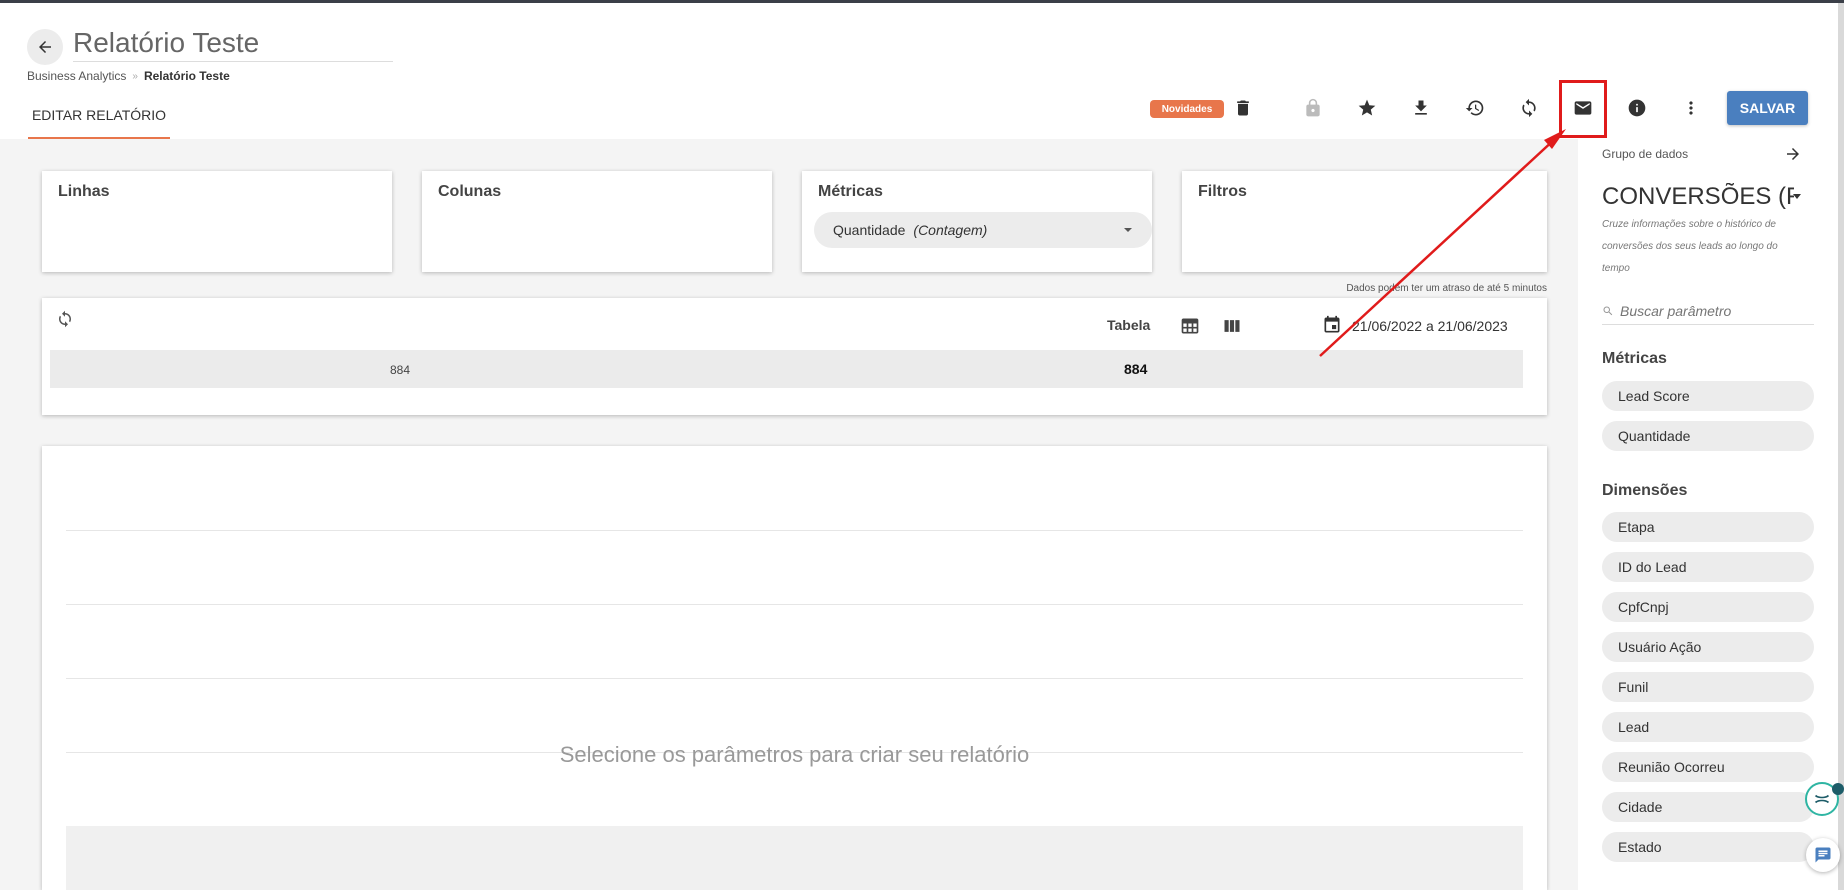 The image size is (1844, 890). What do you see at coordinates (99, 119) in the screenshot?
I see `tab-edit-report: EDITAR RELATÓRIO` at bounding box center [99, 119].